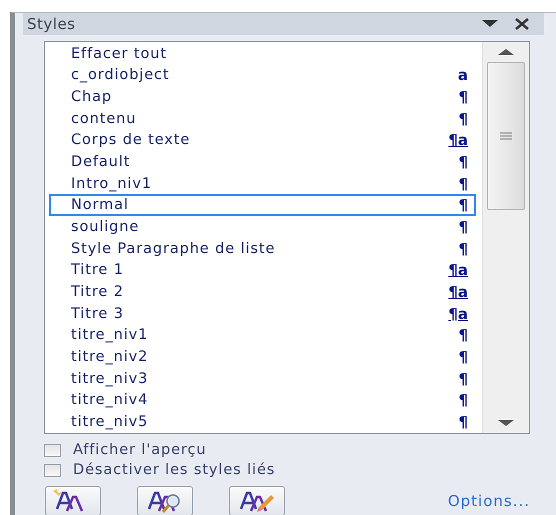 The width and height of the screenshot is (556, 515). Describe the element at coordinates (262, 271) in the screenshot. I see `style-item: Titre 1 ¶a` at that location.